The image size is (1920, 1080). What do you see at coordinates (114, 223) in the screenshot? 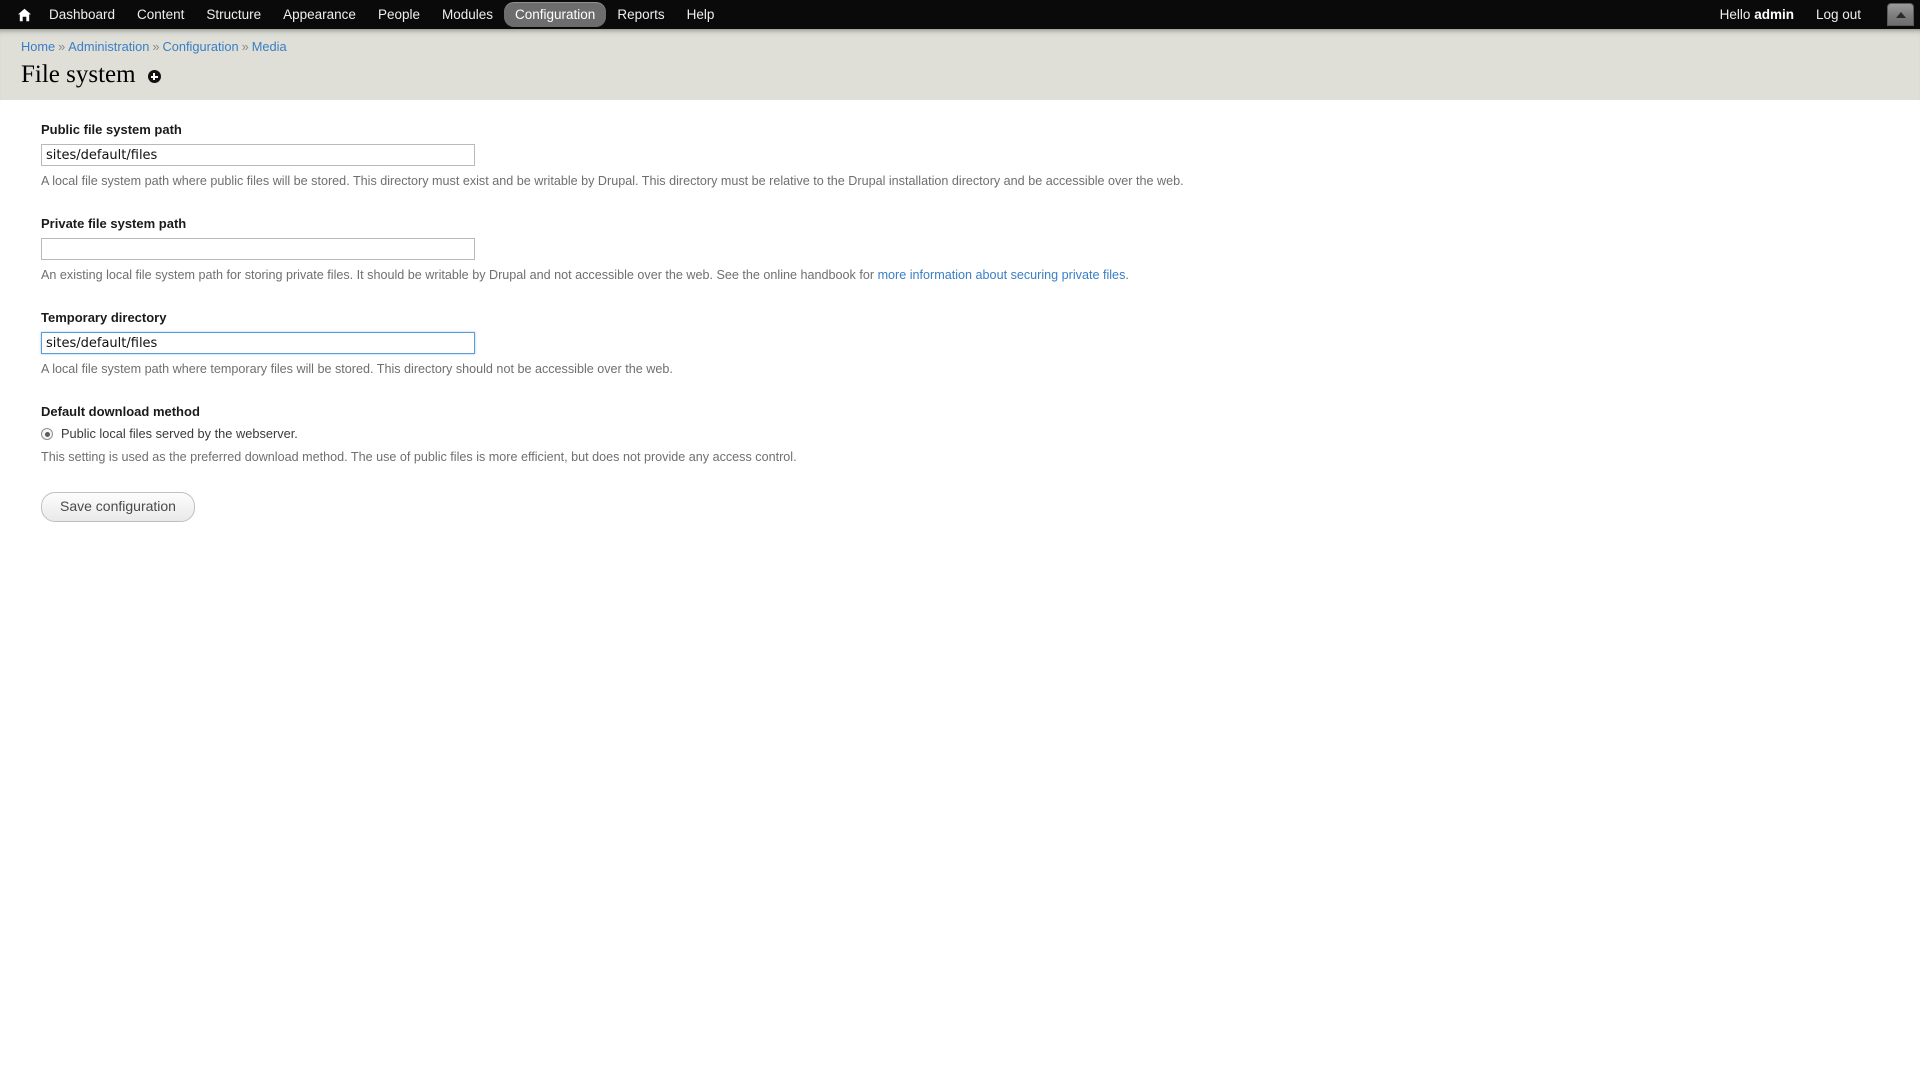
I see `private-path-label: Private file system path` at bounding box center [114, 223].